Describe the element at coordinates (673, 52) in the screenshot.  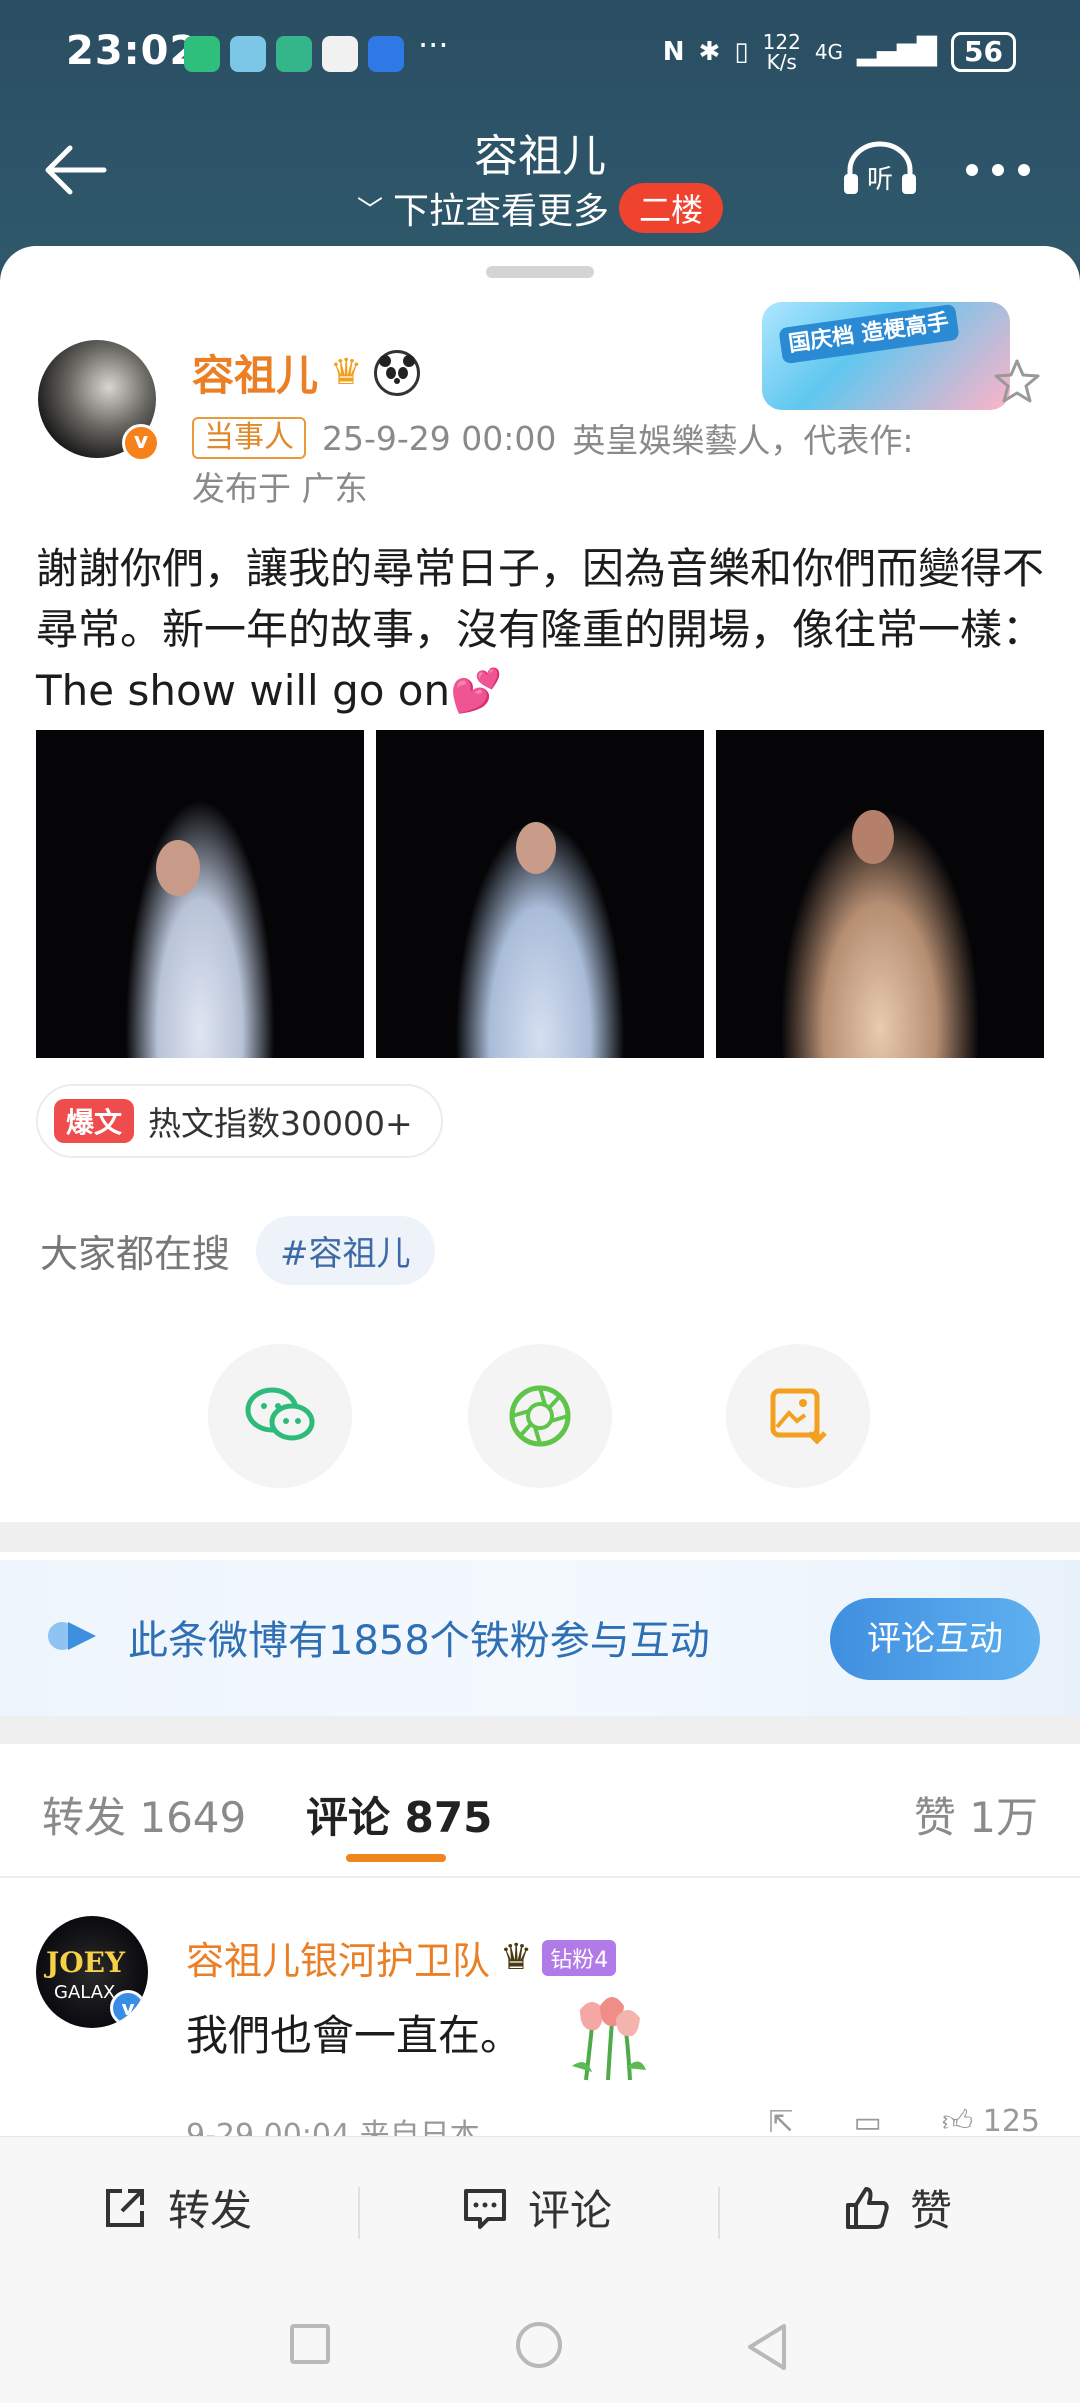
I see `nfc-icon: N` at that location.